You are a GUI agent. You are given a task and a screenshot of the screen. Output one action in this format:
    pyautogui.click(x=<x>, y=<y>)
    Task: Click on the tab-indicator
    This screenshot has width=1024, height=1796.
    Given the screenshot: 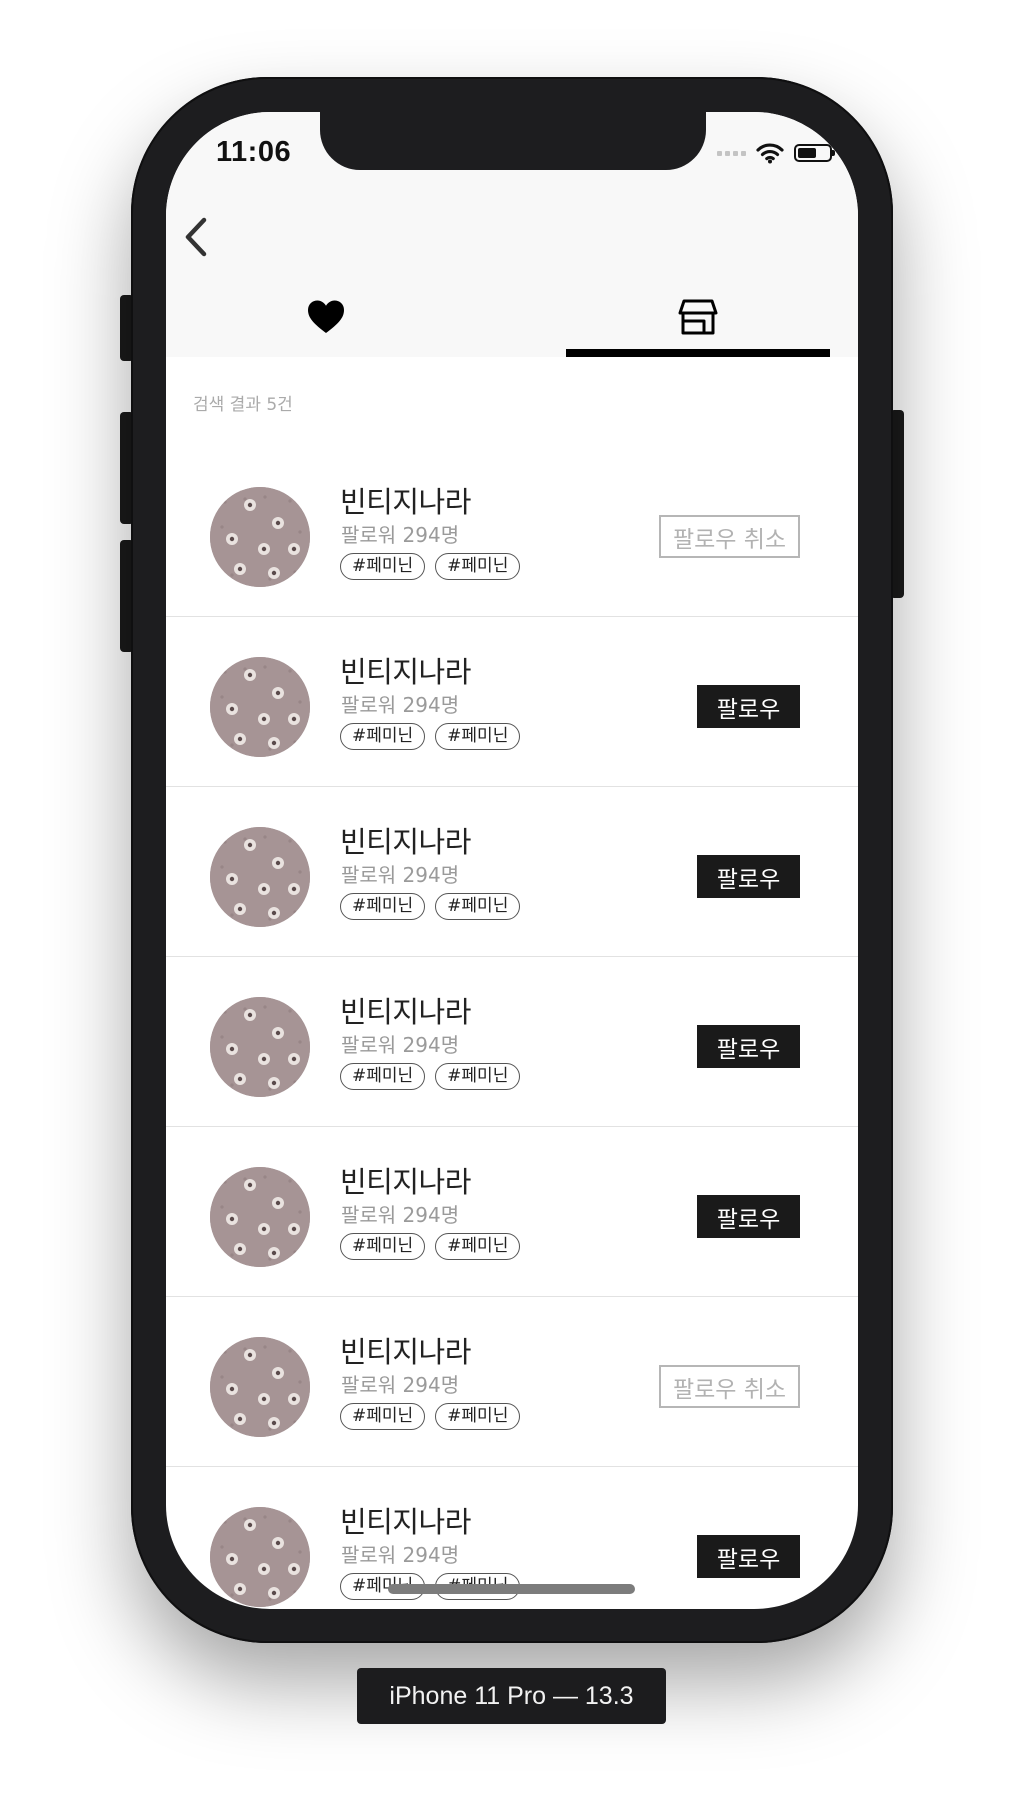 What is the action you would take?
    pyautogui.click(x=698, y=353)
    